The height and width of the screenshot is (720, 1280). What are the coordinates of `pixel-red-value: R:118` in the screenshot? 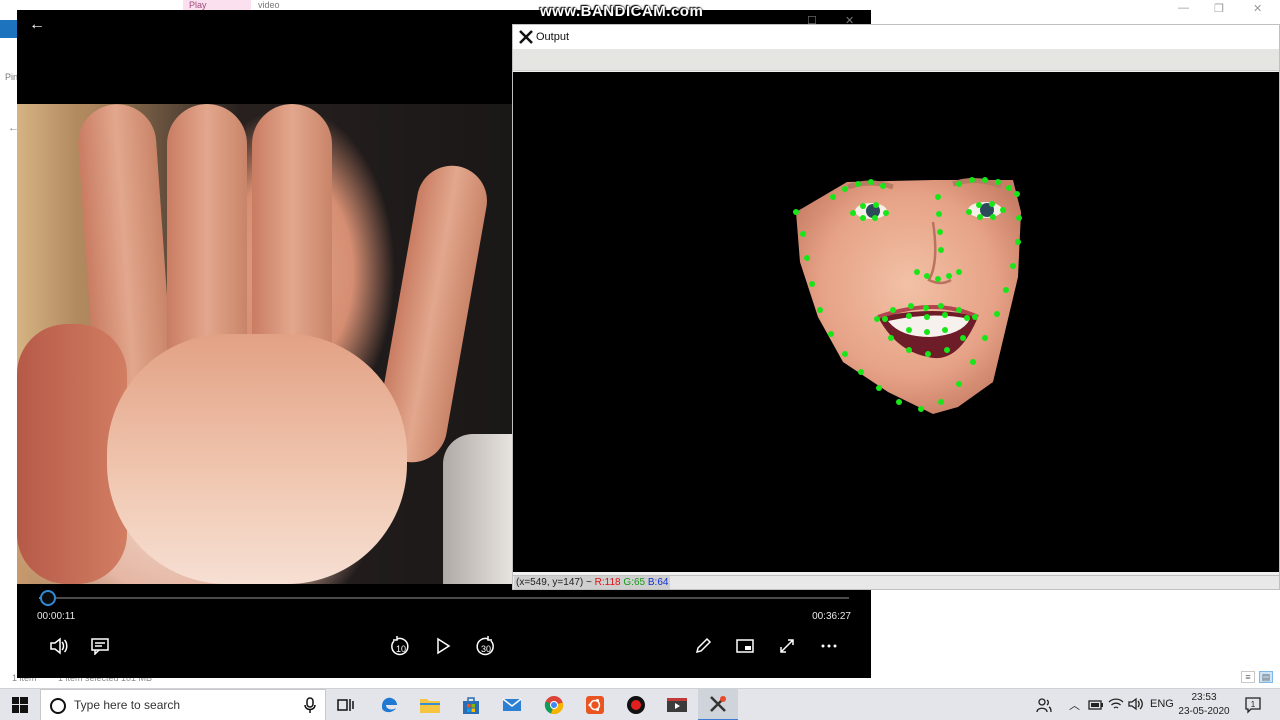 It's located at (607, 582).